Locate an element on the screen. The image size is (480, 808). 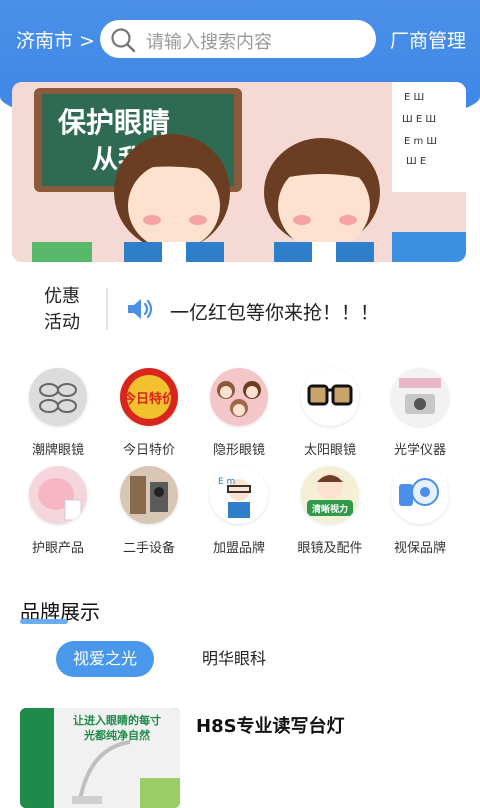
search-box: 请输入搜索内容 is located at coordinates (238, 39).